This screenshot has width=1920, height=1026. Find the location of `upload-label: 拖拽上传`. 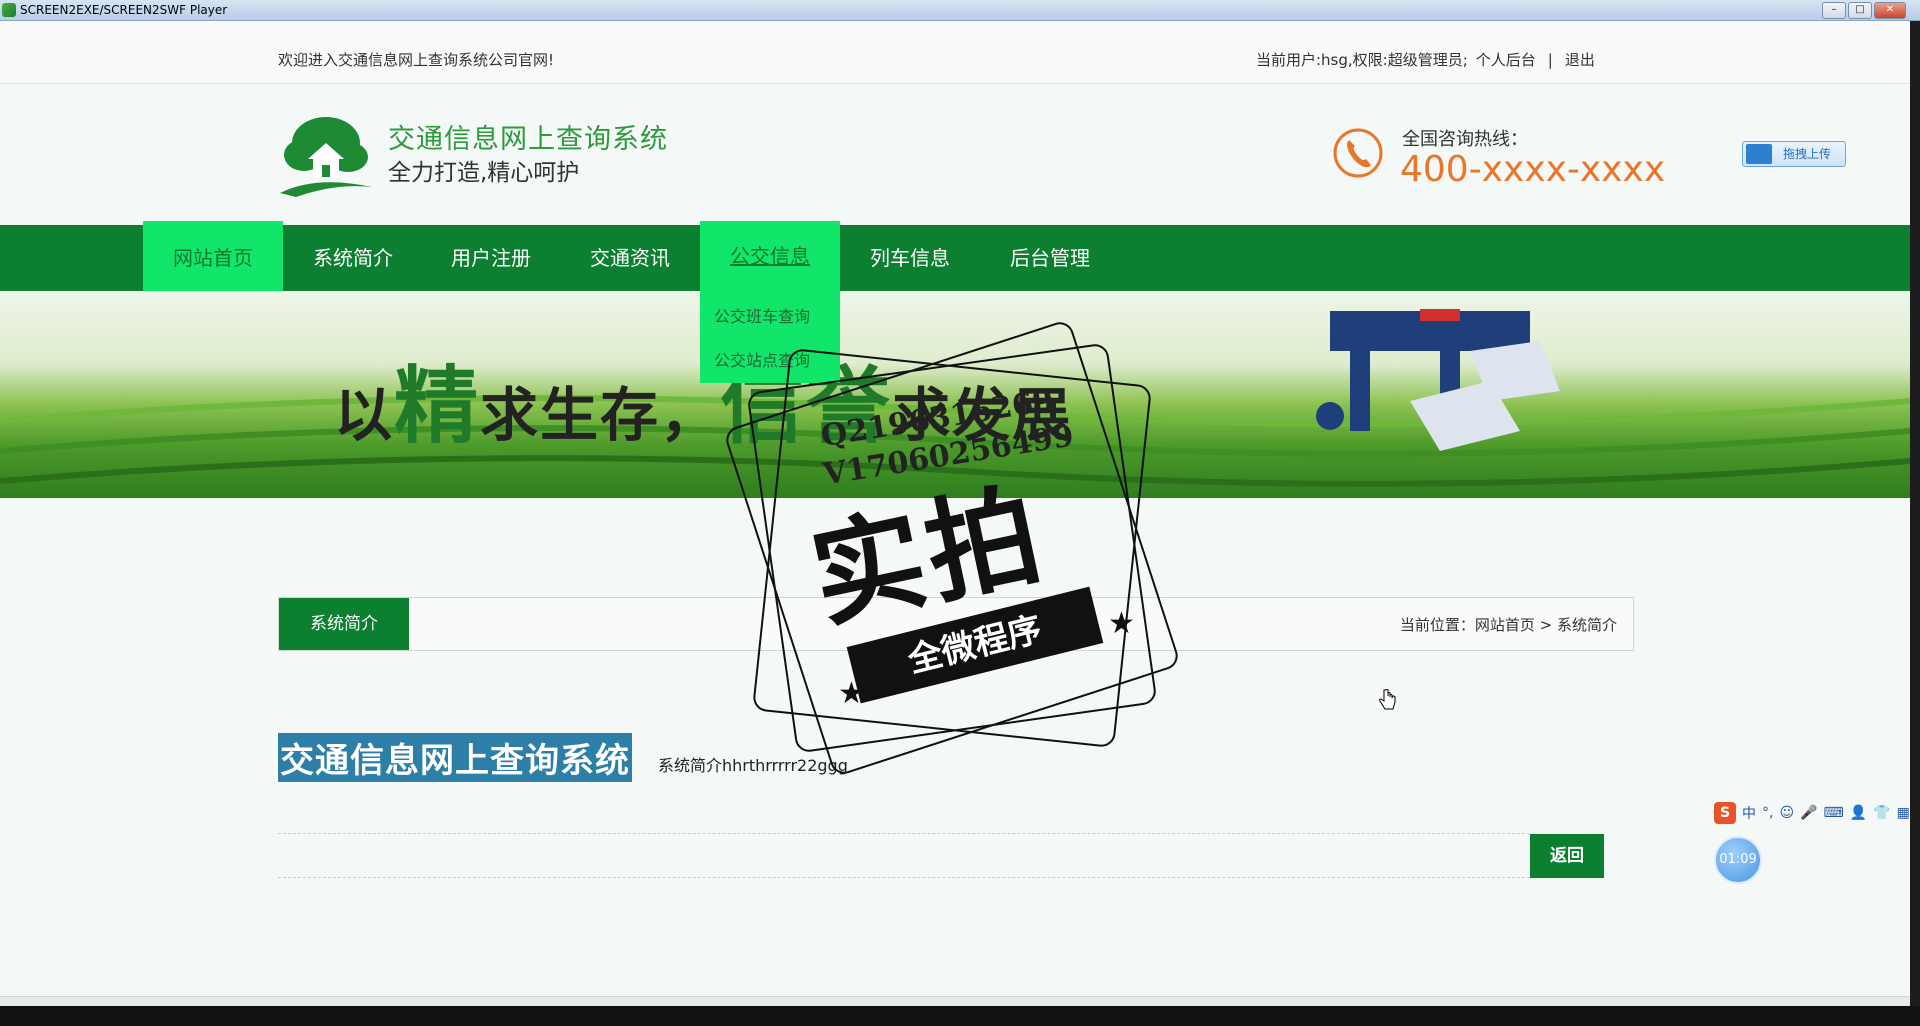

upload-label: 拖拽上传 is located at coordinates (1807, 154).